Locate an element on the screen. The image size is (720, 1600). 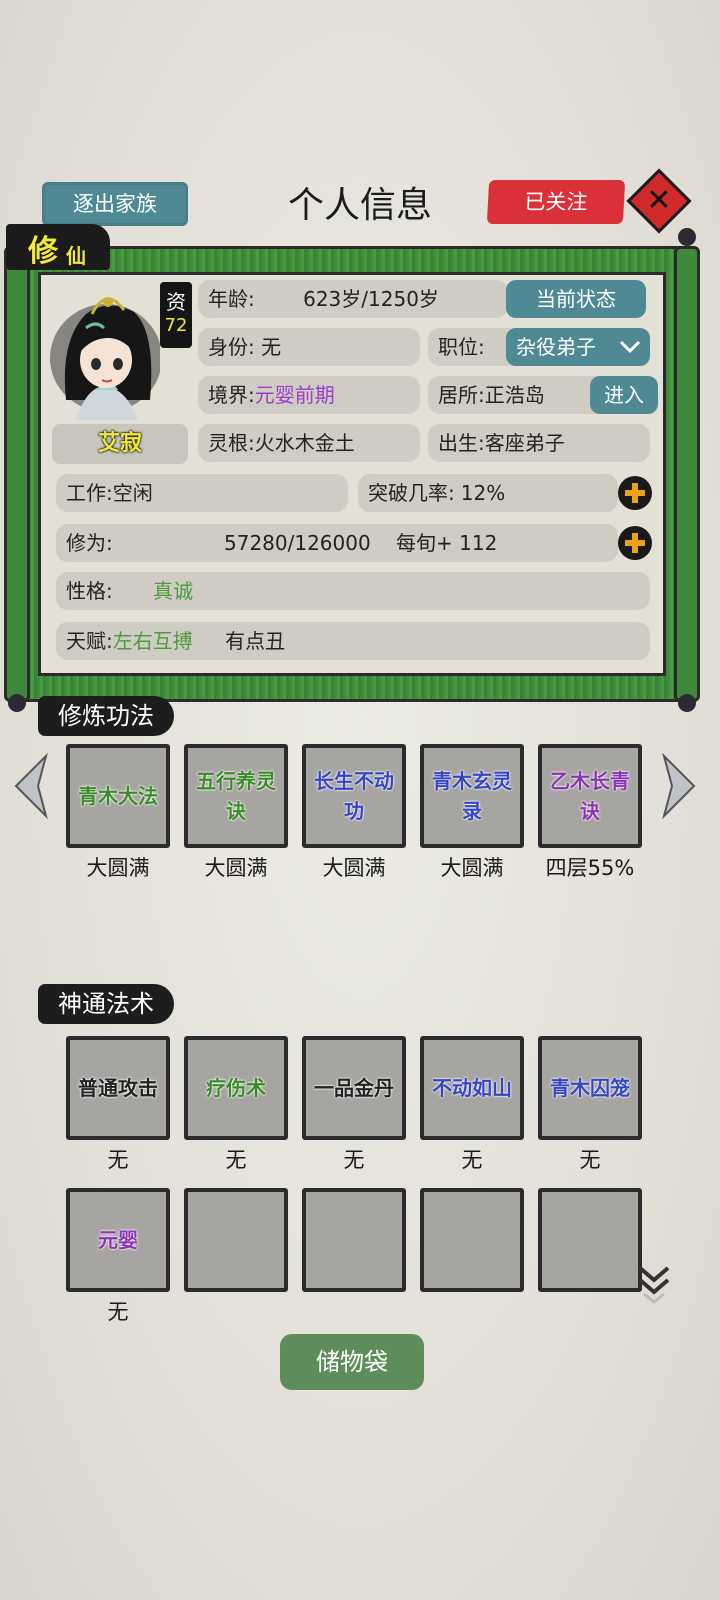
cultivation-tag-big: 修 is located at coordinates (43, 251).